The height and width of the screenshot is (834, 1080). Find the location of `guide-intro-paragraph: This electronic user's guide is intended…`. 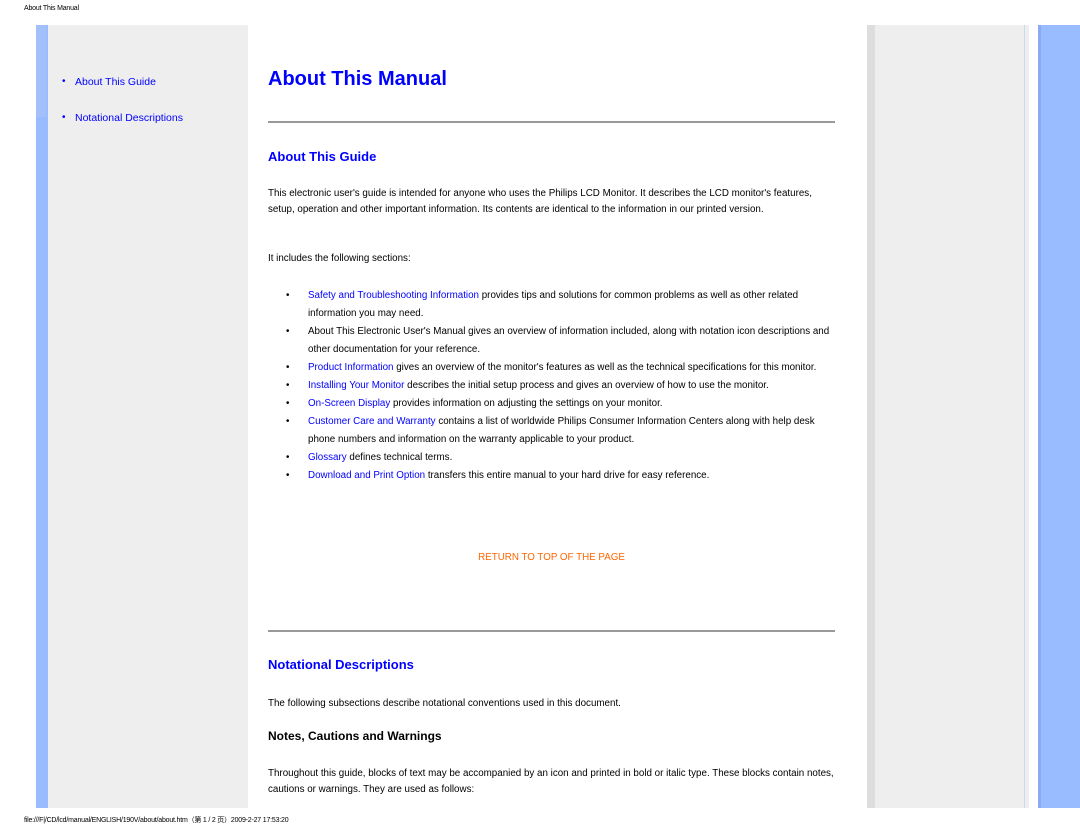

guide-intro-paragraph: This electronic user's guide is intended… is located at coordinates (540, 201).